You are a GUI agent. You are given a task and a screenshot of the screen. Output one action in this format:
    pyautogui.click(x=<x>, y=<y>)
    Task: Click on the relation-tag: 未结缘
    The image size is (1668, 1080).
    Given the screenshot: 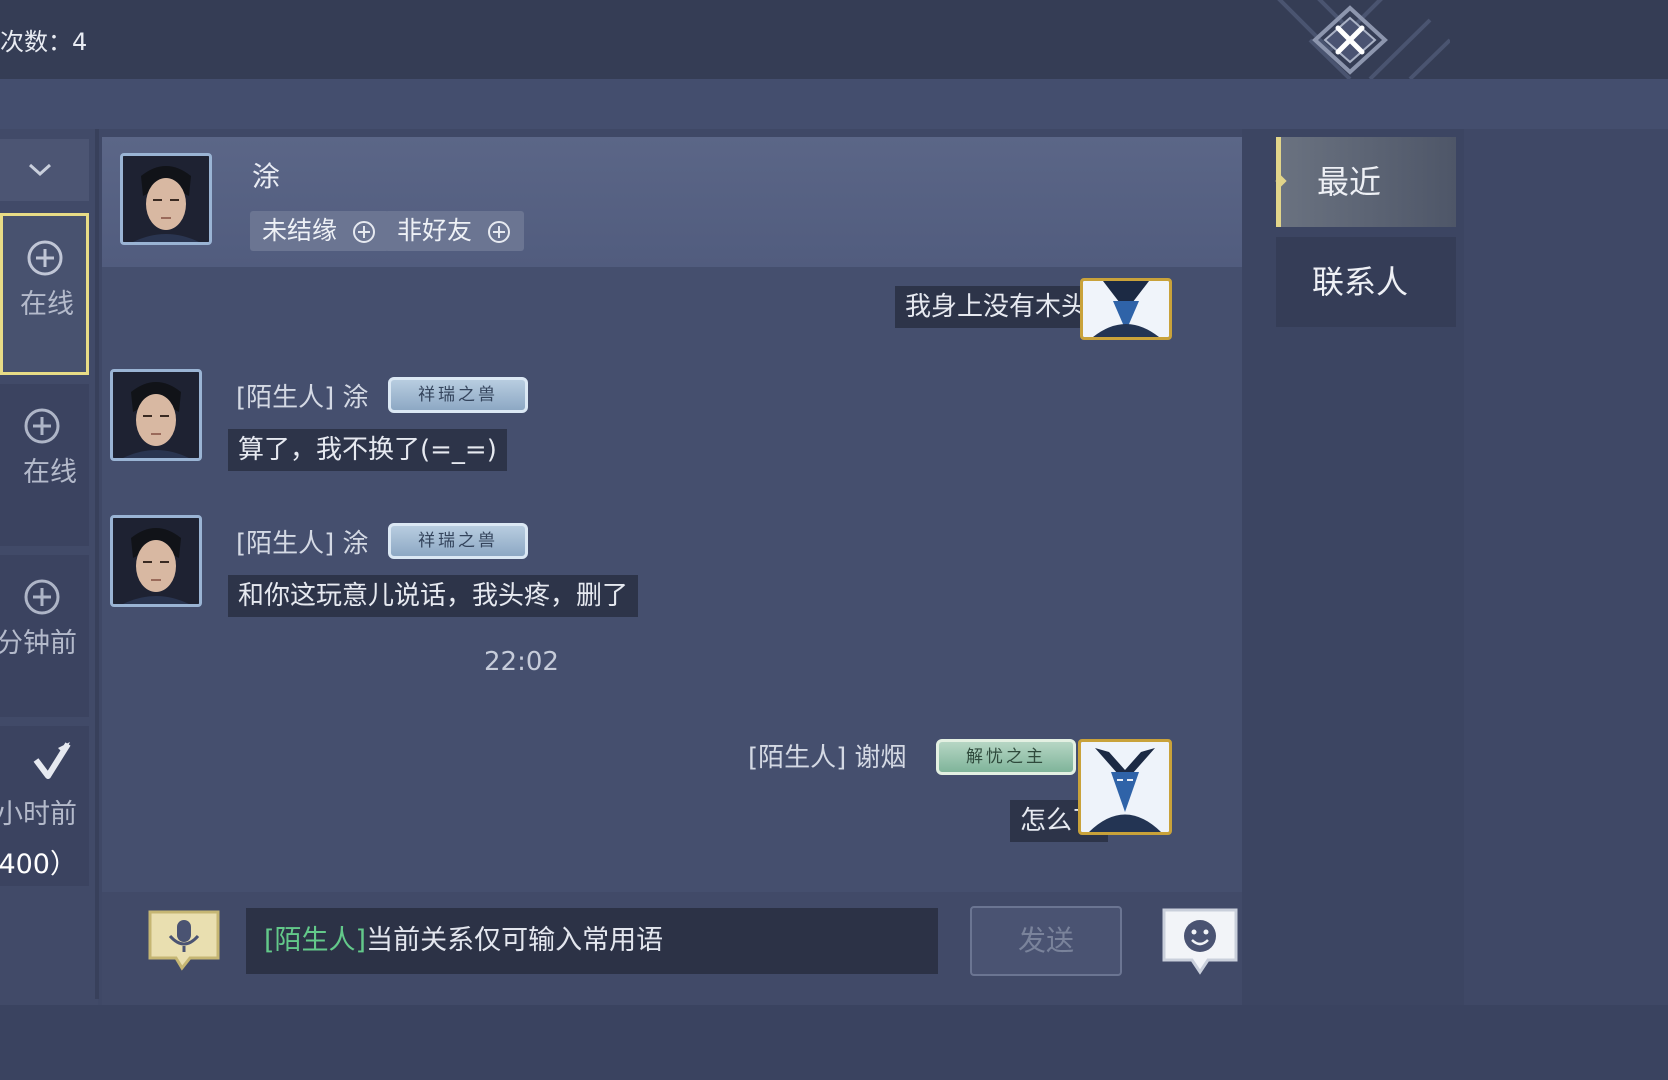 What is the action you would take?
    pyautogui.click(x=319, y=231)
    